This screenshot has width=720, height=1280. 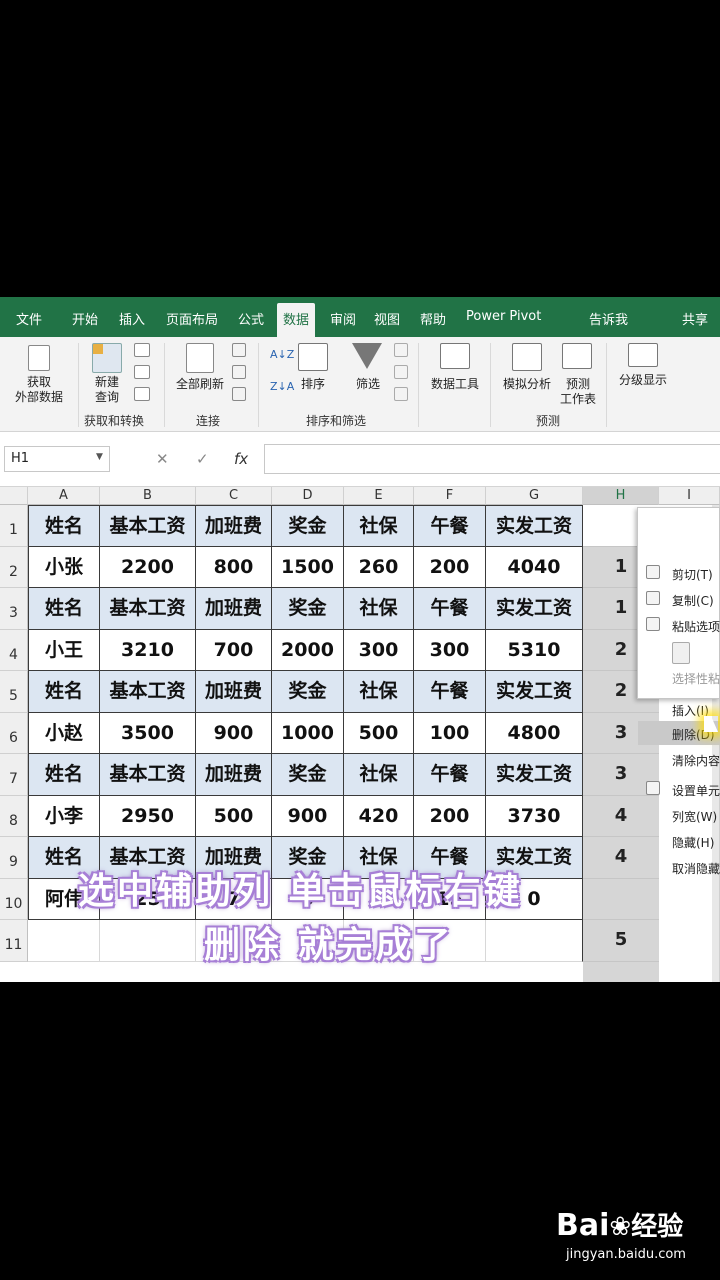 What do you see at coordinates (148, 496) in the screenshot?
I see `column-header-b: B` at bounding box center [148, 496].